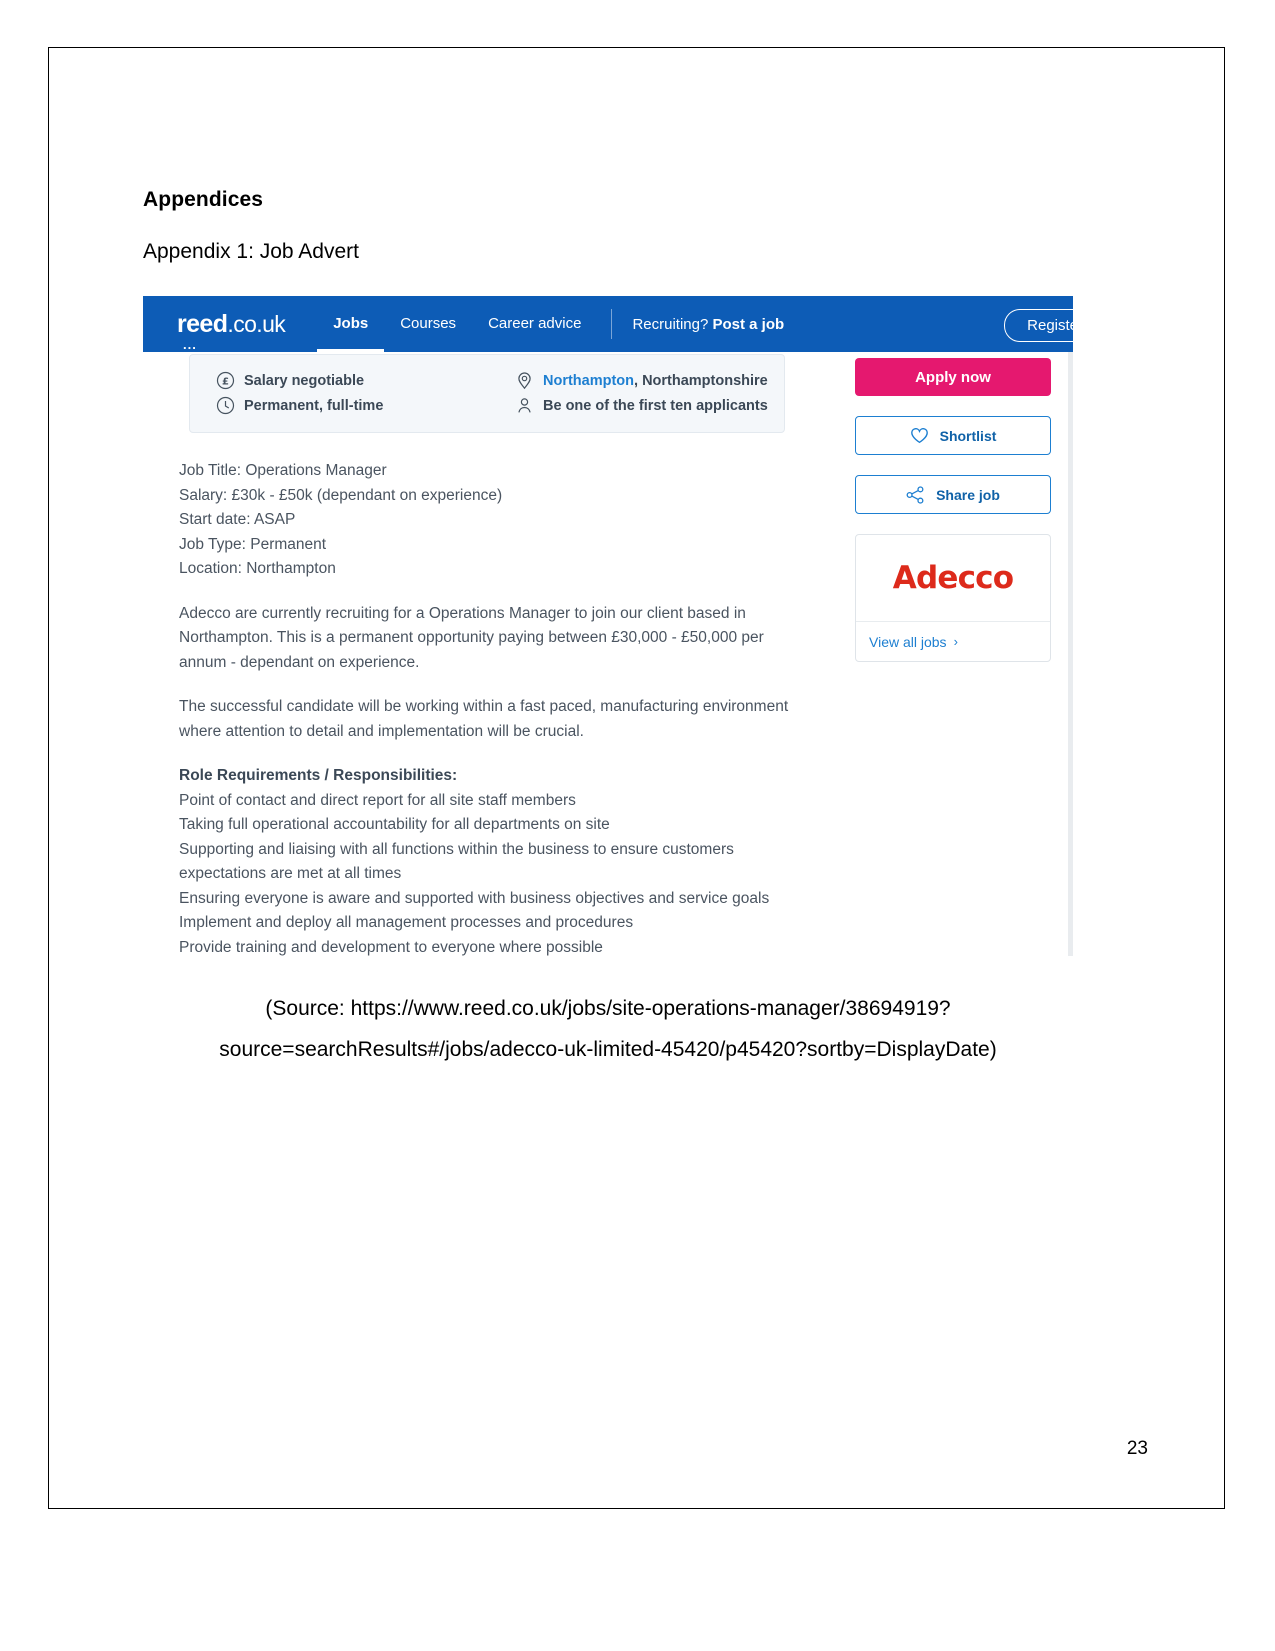 This screenshot has height=1651, width=1275. I want to click on chevron-right-icon: ›, so click(955, 641).